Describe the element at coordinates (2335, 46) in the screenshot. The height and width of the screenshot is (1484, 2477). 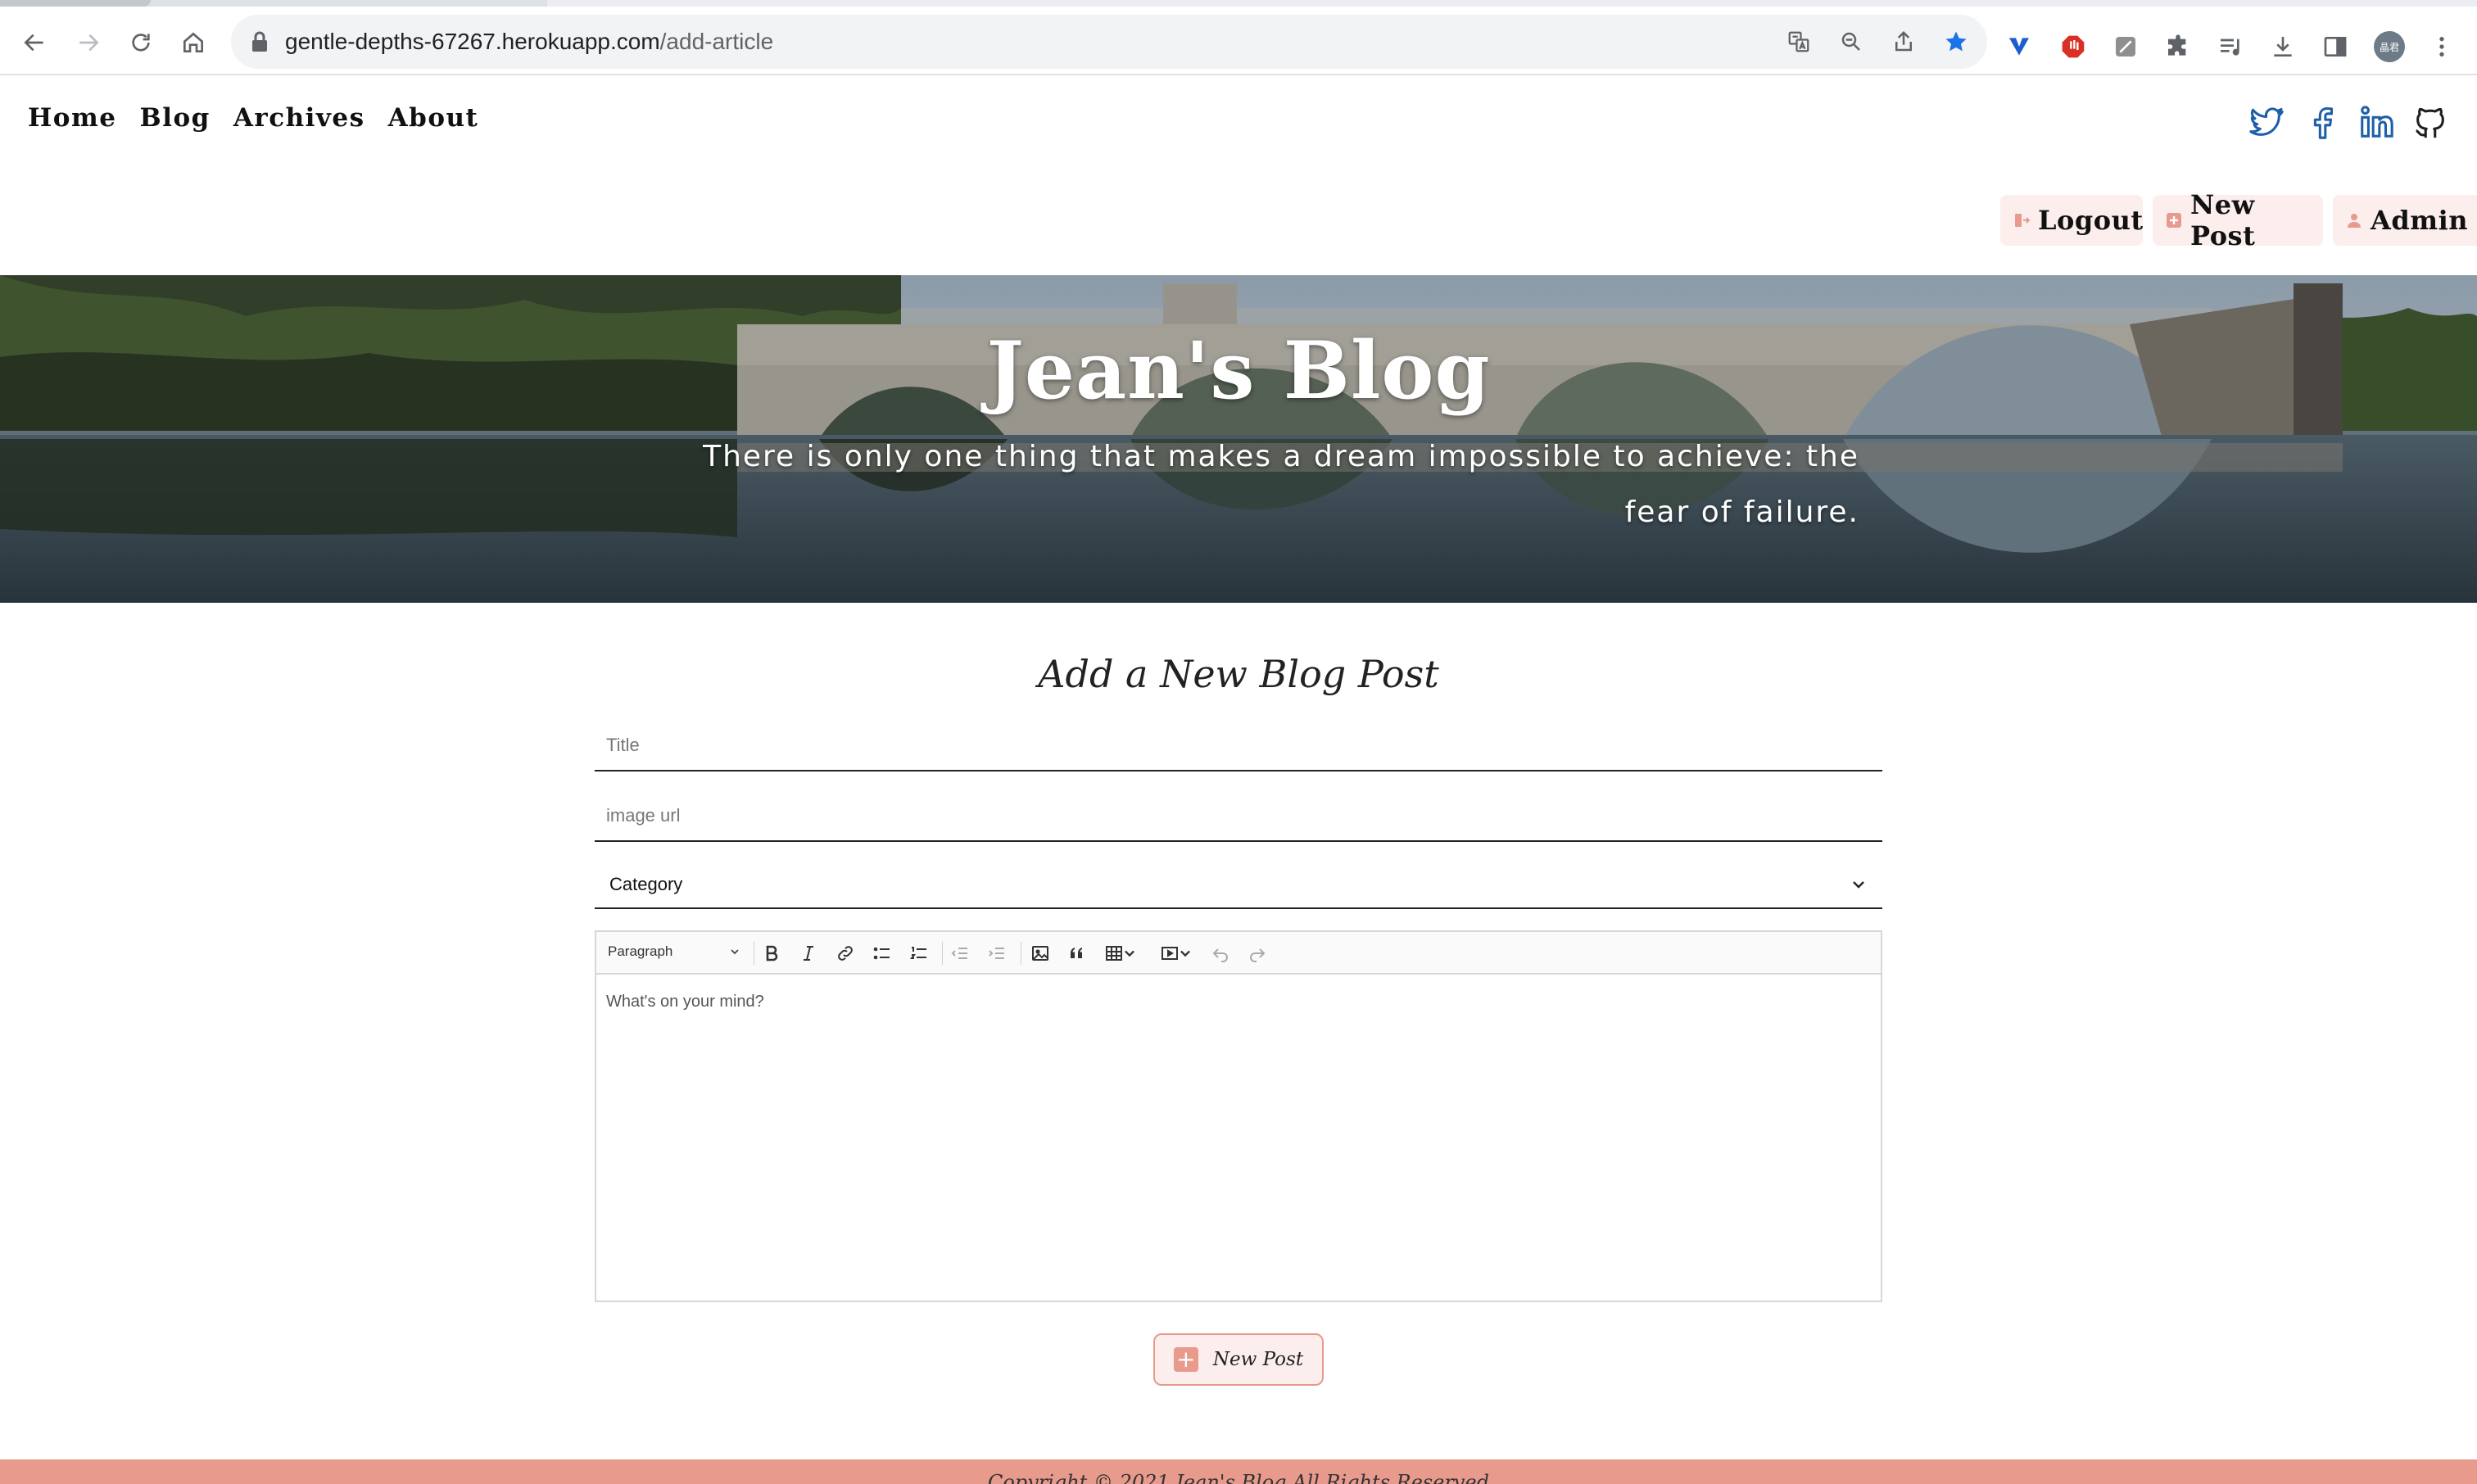
I see `side-panel-icon` at that location.